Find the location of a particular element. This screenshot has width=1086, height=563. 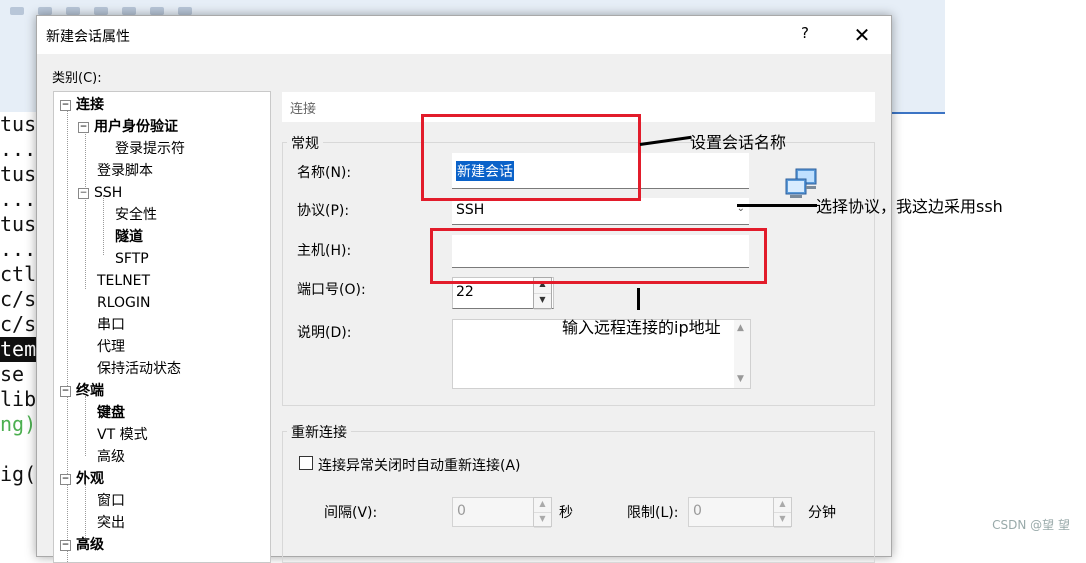

reconnect-group-title: 重新连接 is located at coordinates (319, 432).